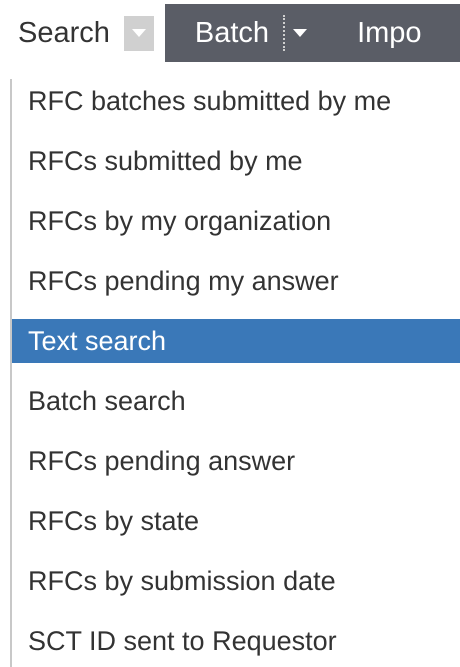  Describe the element at coordinates (236, 101) in the screenshot. I see `menu-item: RFC batches submitted by me` at that location.